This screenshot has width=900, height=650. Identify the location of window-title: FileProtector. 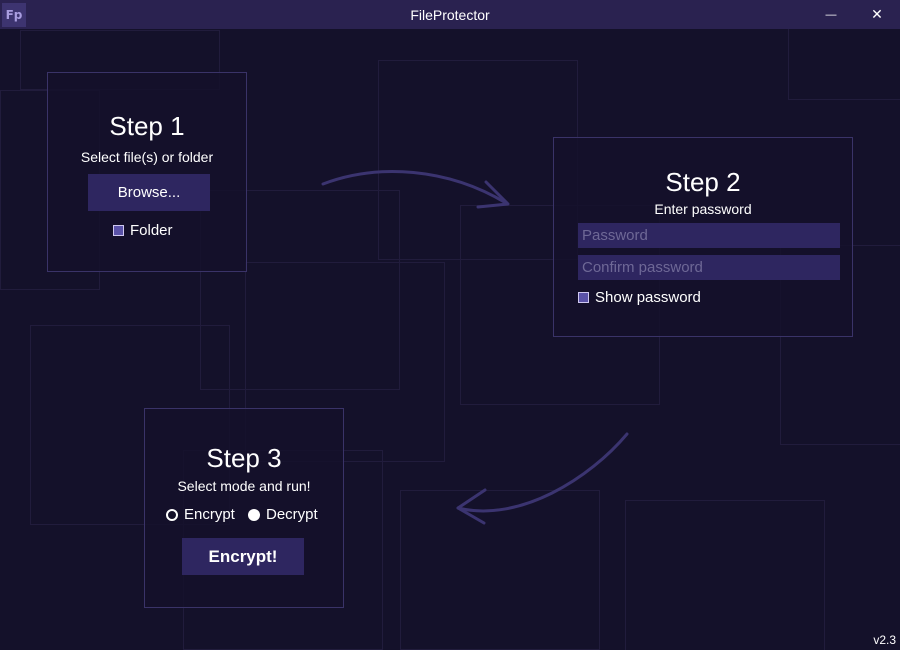
(450, 15).